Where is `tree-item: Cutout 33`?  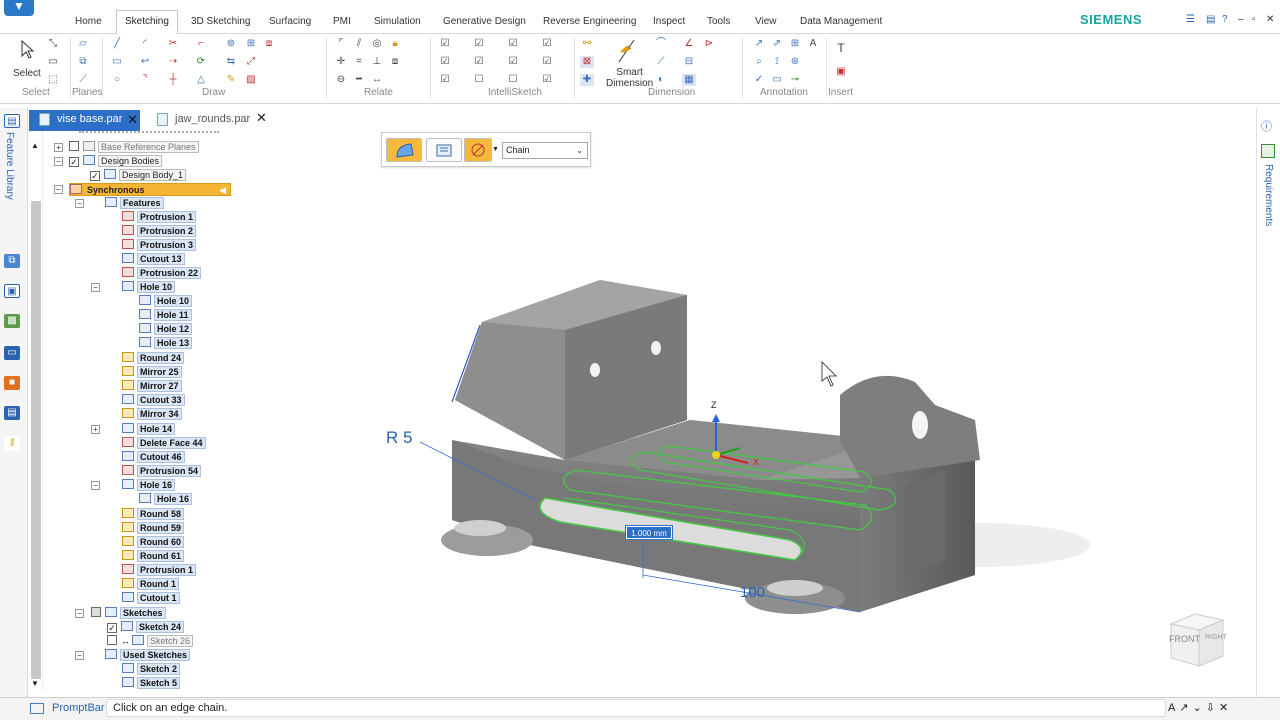
tree-item: Cutout 33 is located at coordinates (153, 400).